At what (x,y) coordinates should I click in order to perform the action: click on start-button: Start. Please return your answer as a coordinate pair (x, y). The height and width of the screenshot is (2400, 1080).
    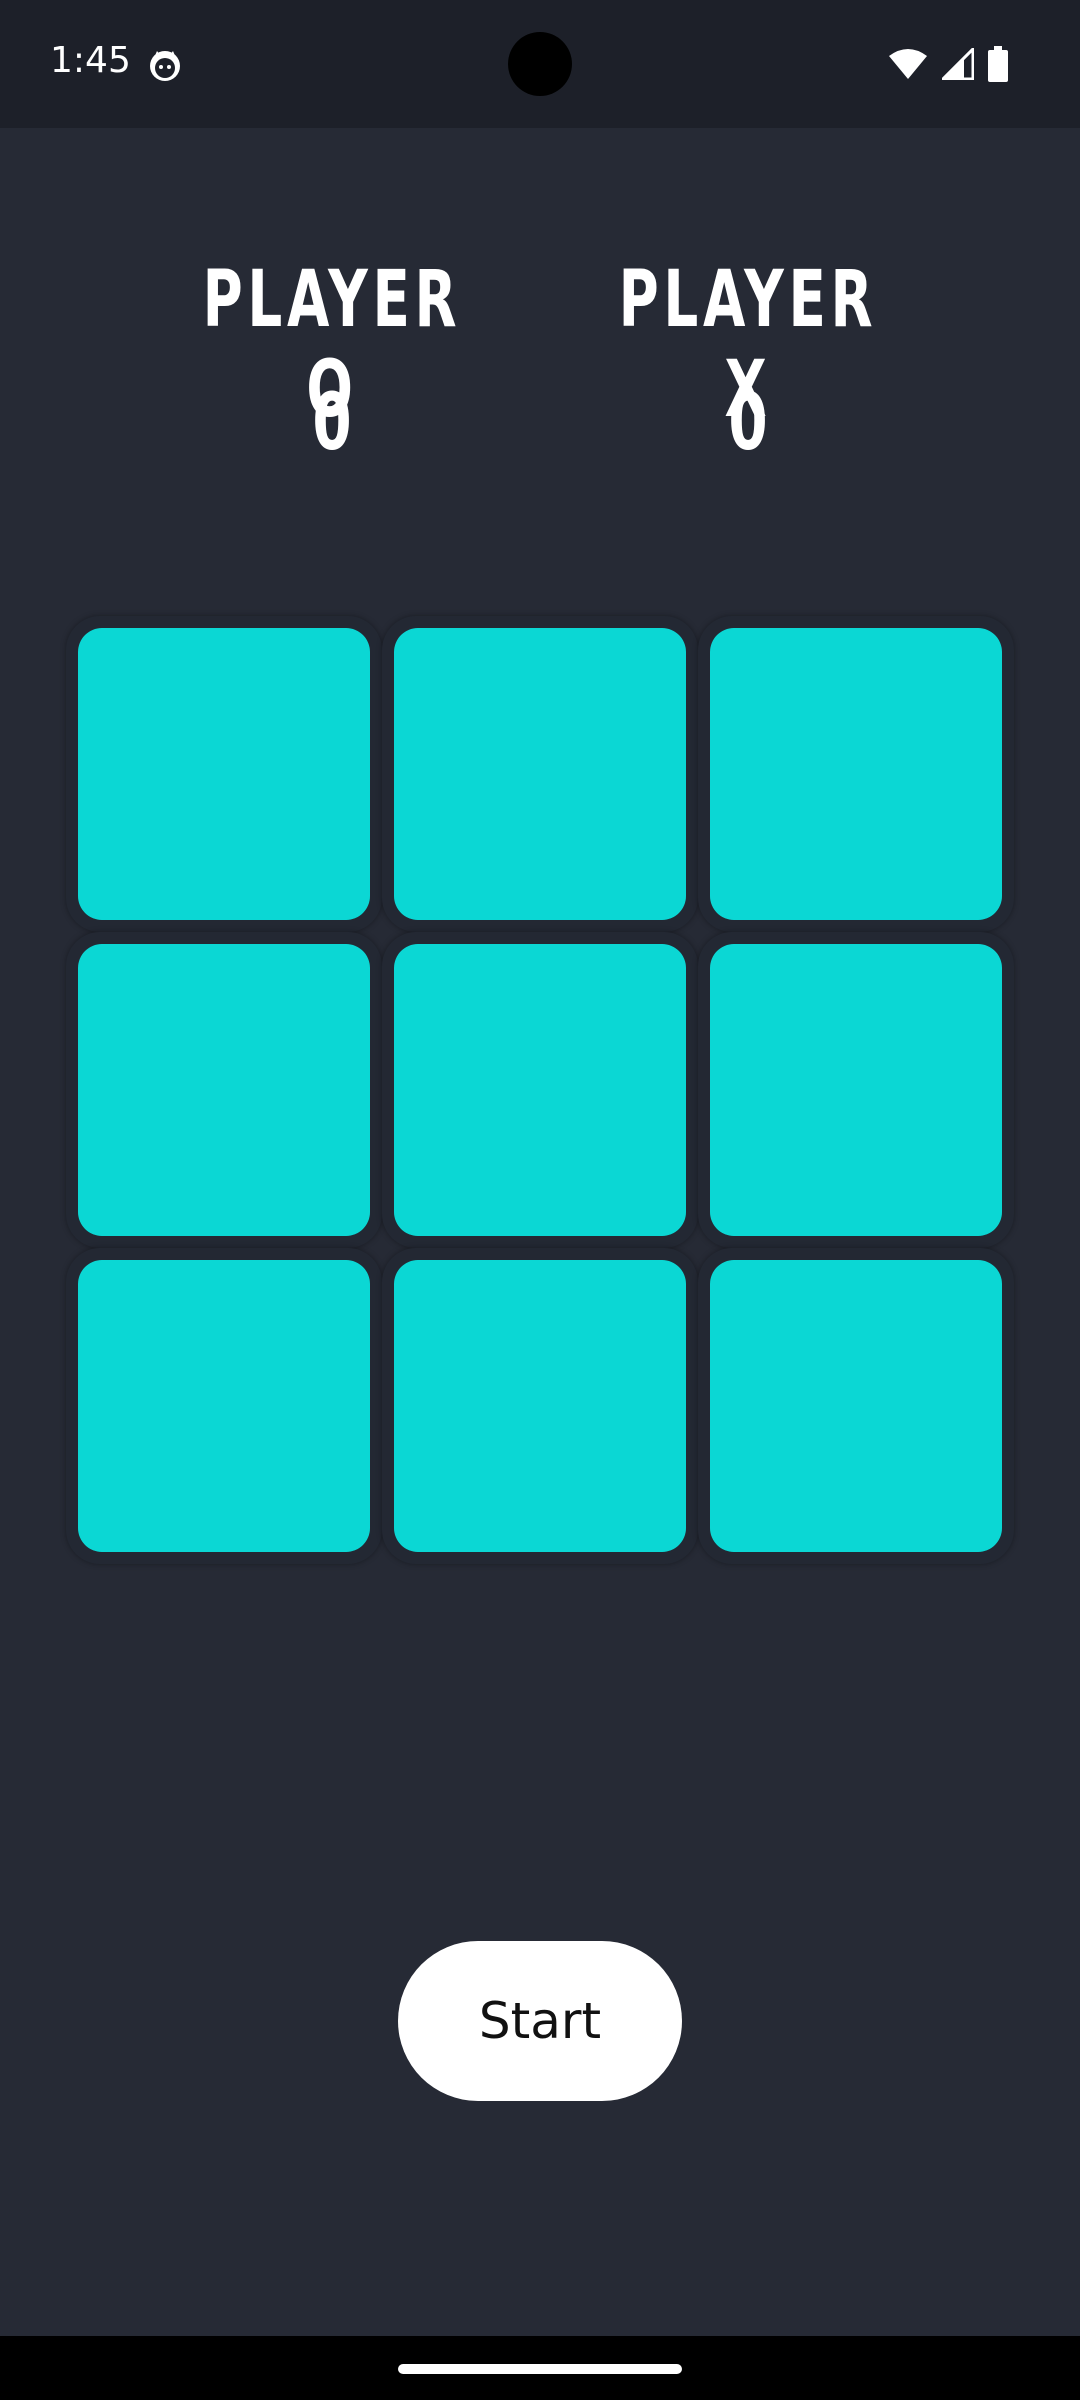
    Looking at the image, I should click on (540, 2021).